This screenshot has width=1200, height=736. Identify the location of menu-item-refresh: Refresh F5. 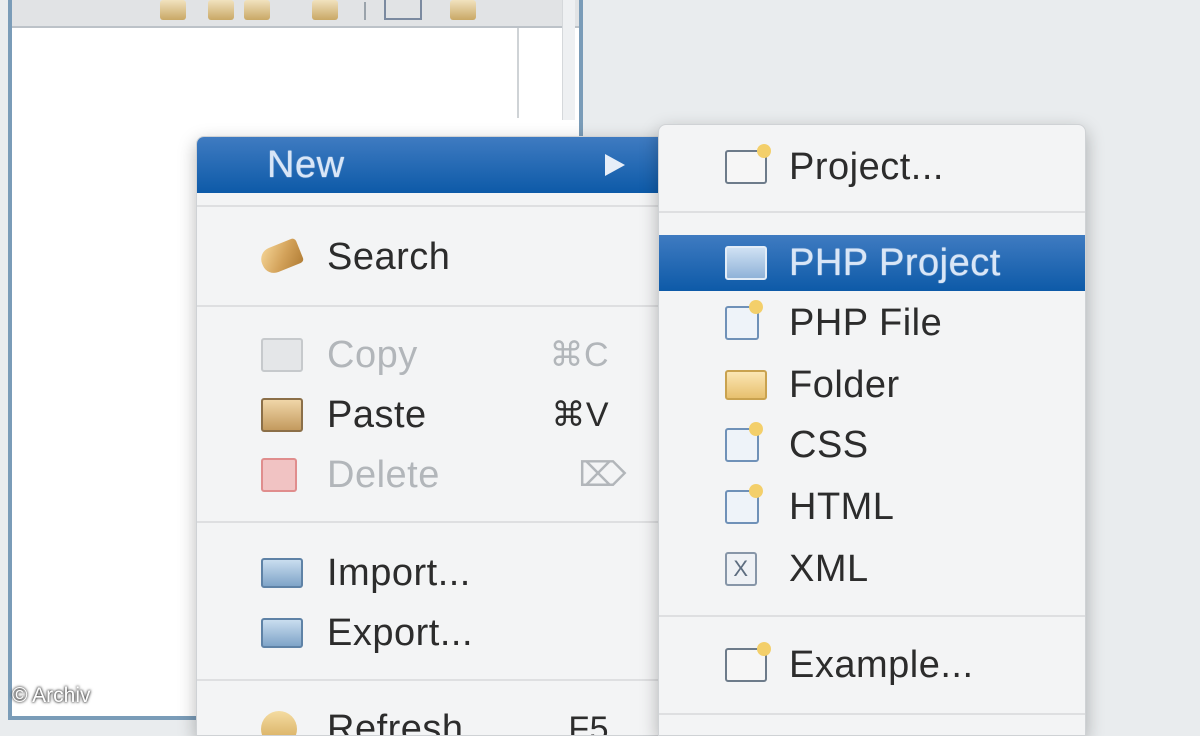
(429, 718).